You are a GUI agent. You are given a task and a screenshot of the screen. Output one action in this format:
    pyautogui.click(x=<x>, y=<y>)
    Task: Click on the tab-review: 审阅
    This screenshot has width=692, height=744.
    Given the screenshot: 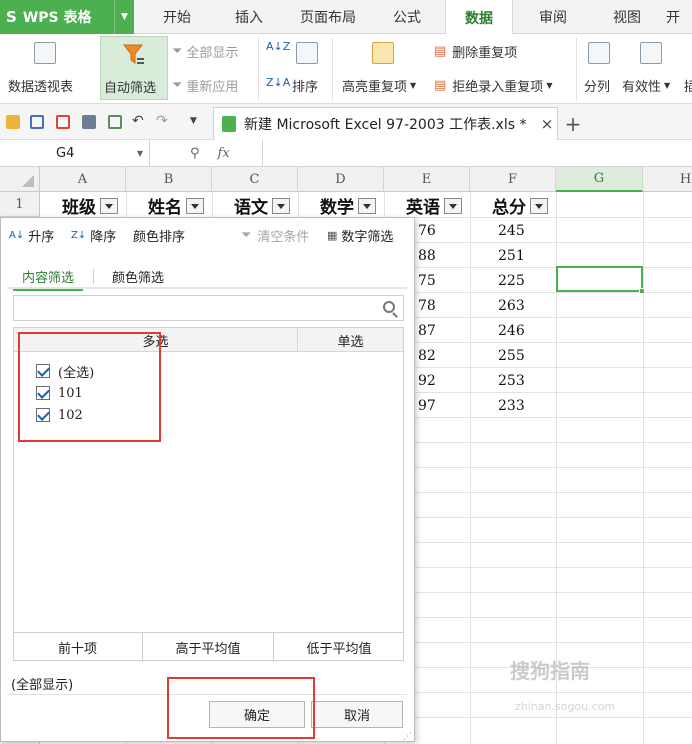 What is the action you would take?
    pyautogui.click(x=553, y=17)
    